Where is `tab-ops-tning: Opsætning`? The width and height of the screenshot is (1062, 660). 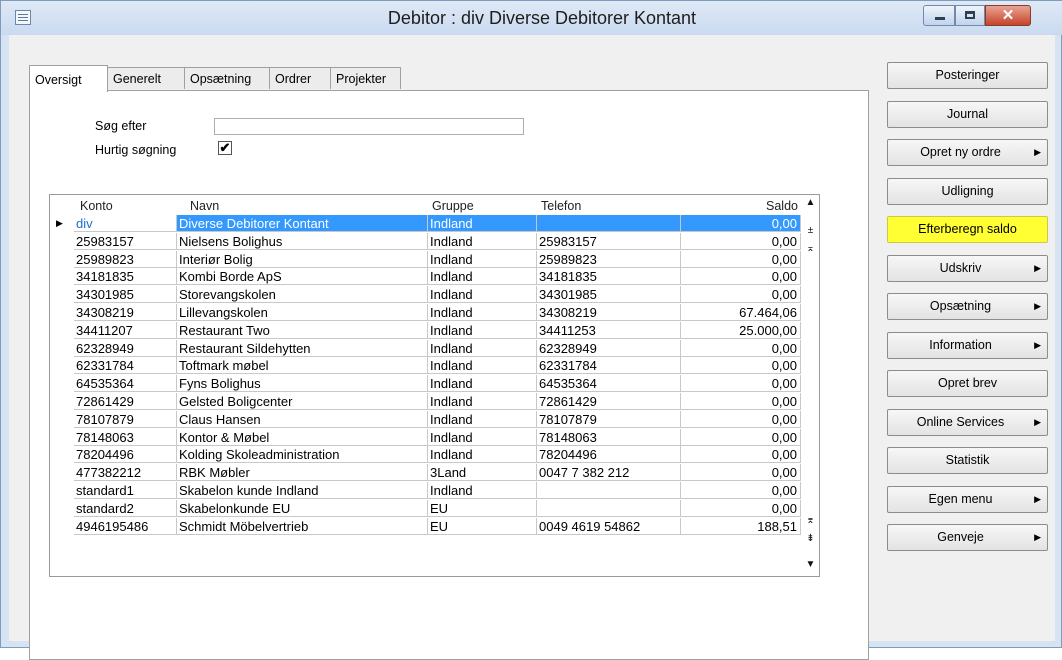
tab-ops-tning: Opsætning is located at coordinates (227, 78).